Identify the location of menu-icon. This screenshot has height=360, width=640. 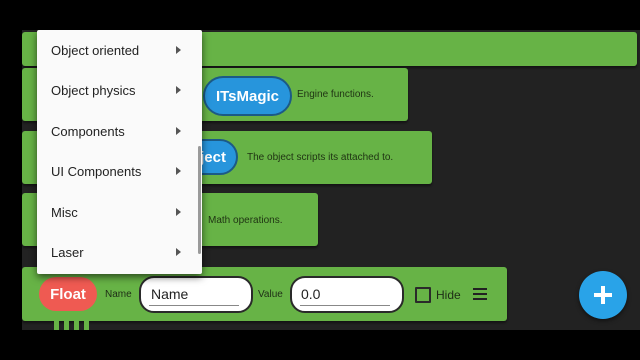
(480, 294).